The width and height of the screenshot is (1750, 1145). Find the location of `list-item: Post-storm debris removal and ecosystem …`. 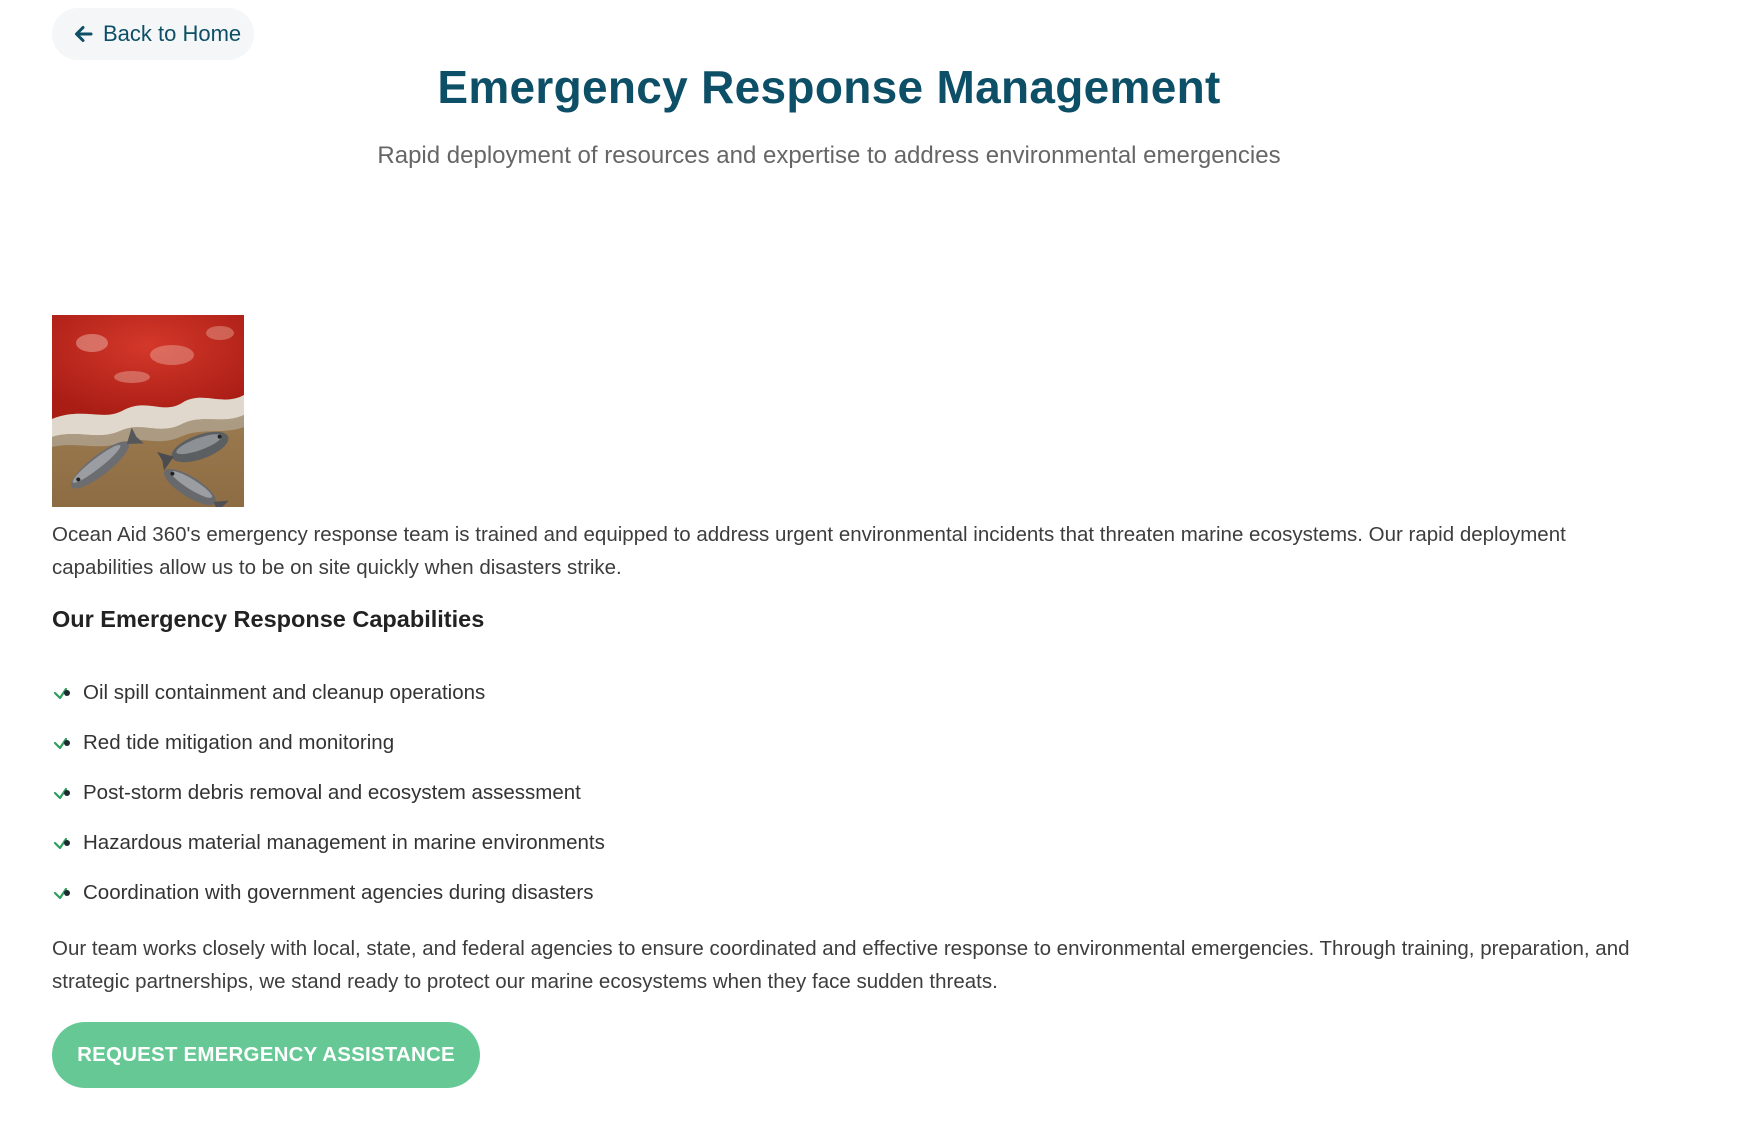

list-item: Post-storm debris removal and ecosystem … is located at coordinates (328, 793).